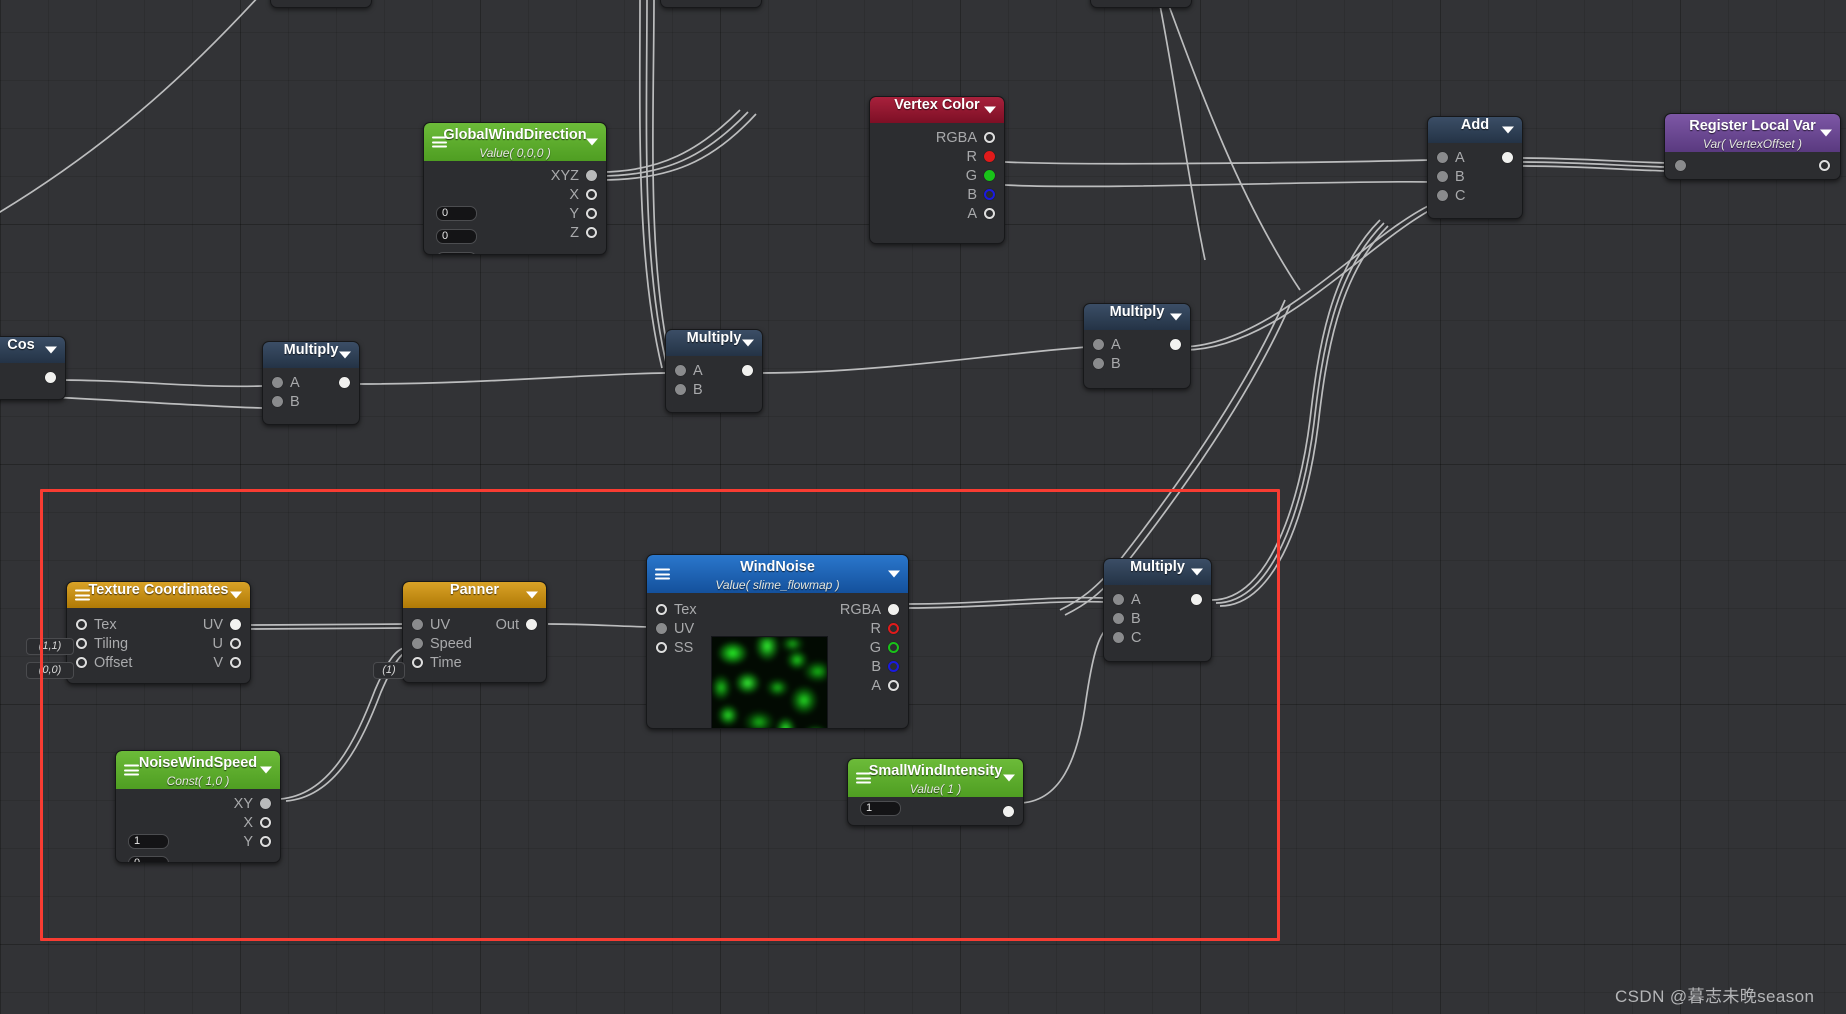 This screenshot has height=1014, width=1846. I want to click on input-port-row: Time, so click(474, 662).